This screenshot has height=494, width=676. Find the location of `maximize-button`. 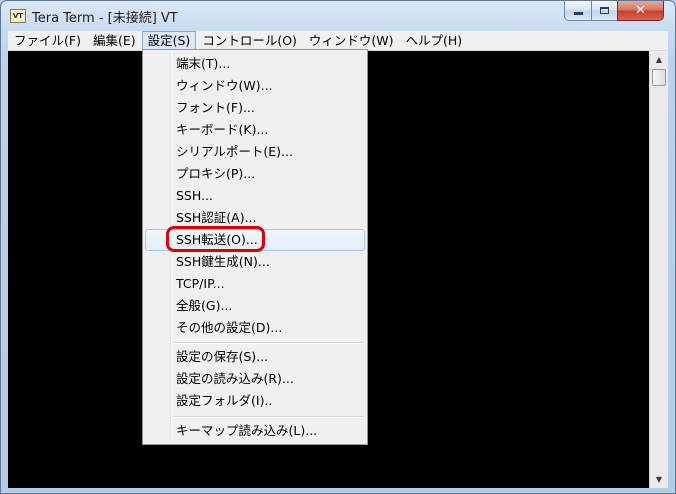

maximize-button is located at coordinates (604, 11).